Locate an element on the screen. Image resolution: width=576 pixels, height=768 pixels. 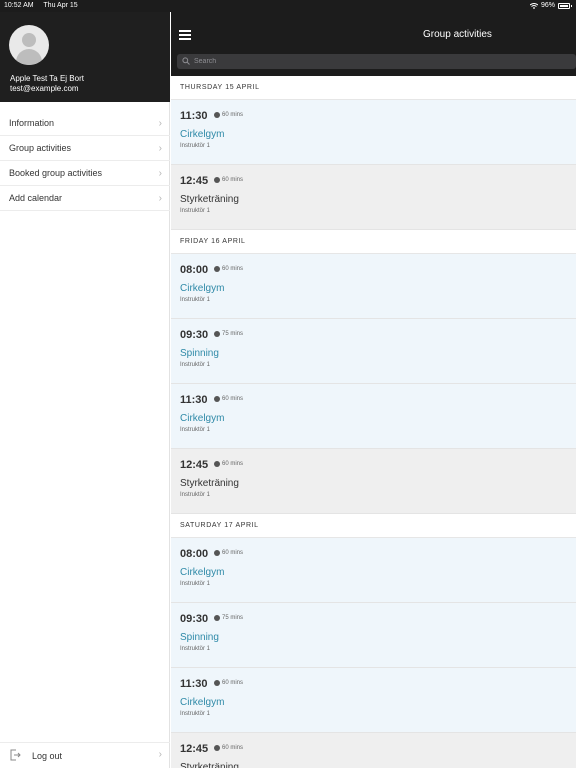
page-title: Group activities is located at coordinates (457, 34).